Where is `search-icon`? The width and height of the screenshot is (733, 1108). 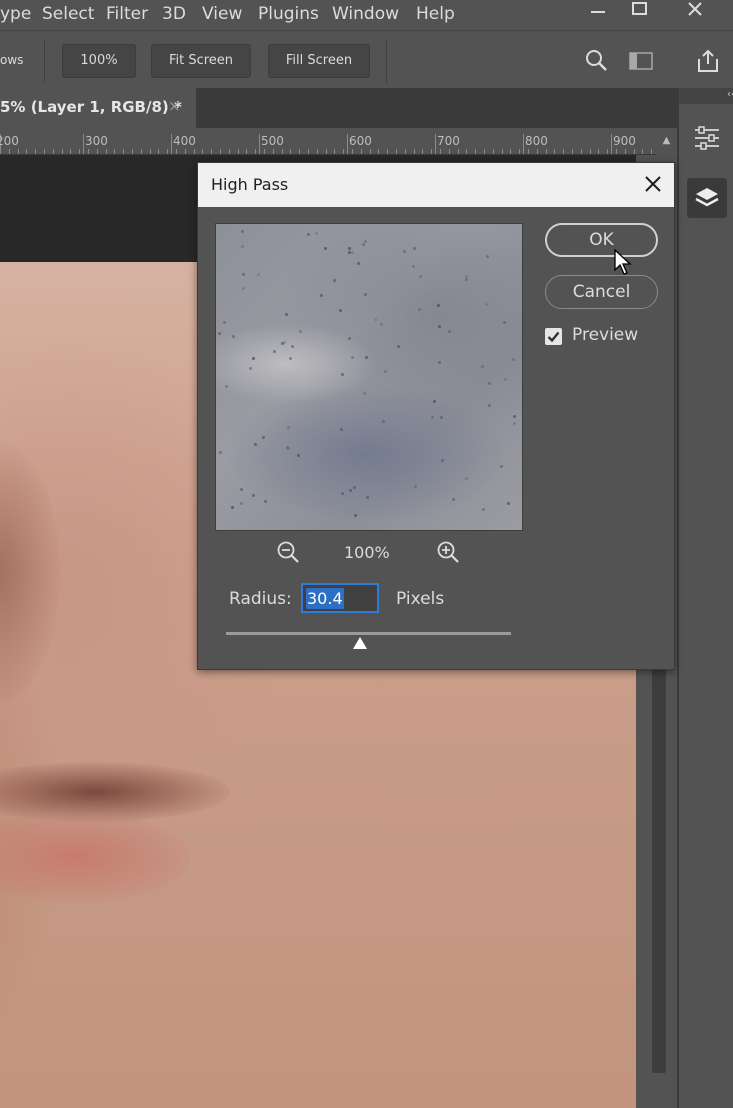 search-icon is located at coordinates (597, 61).